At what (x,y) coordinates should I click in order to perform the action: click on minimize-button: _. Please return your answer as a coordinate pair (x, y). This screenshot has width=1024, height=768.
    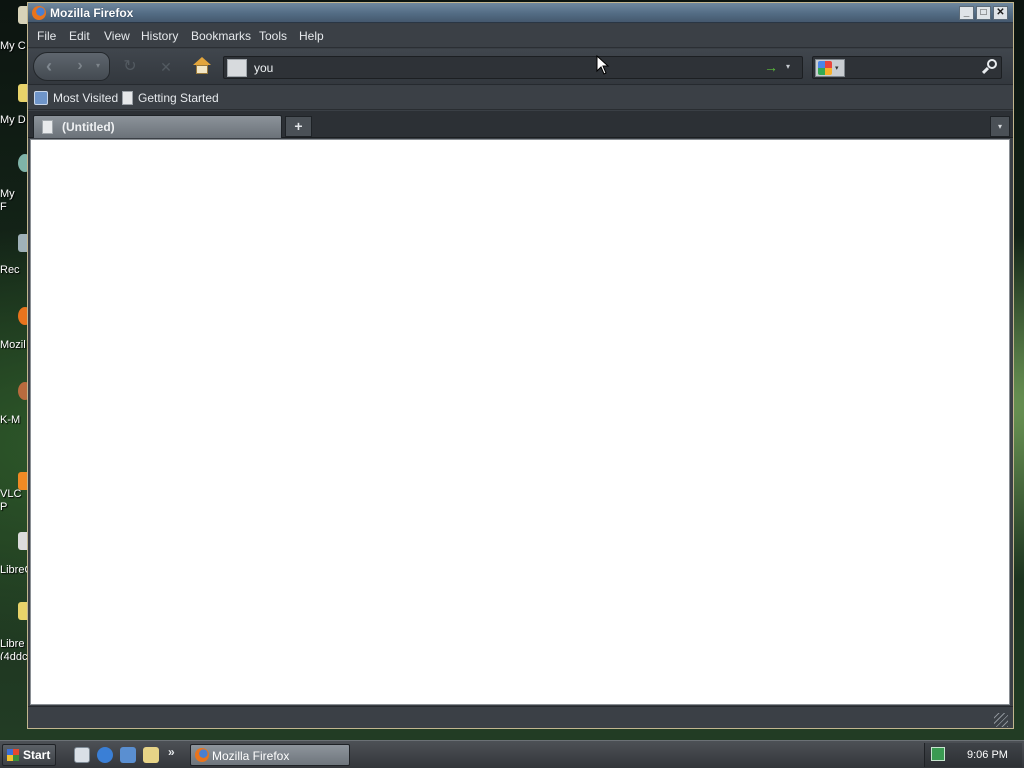
    Looking at the image, I should click on (966, 13).